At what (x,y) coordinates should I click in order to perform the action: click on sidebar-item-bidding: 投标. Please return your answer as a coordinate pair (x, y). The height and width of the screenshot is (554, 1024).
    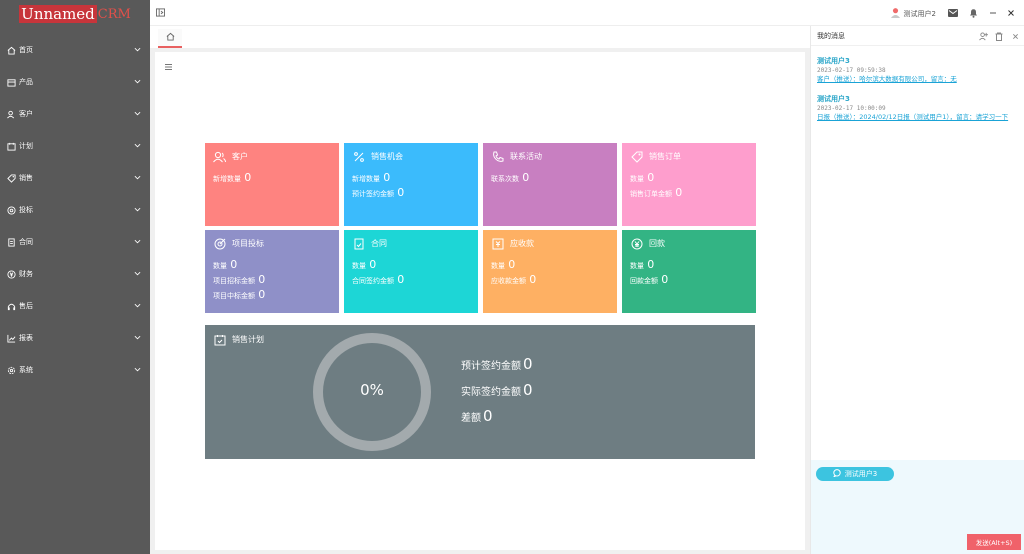
    Looking at the image, I should click on (75, 210).